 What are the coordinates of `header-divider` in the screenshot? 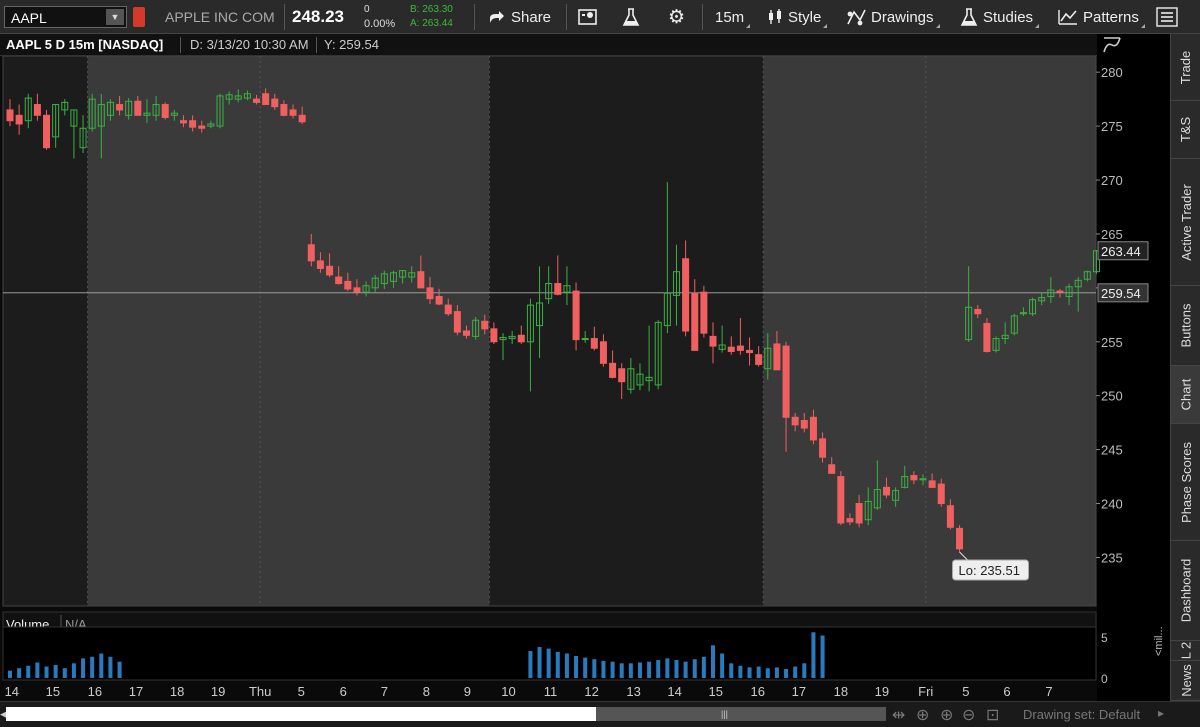 It's located at (316, 45).